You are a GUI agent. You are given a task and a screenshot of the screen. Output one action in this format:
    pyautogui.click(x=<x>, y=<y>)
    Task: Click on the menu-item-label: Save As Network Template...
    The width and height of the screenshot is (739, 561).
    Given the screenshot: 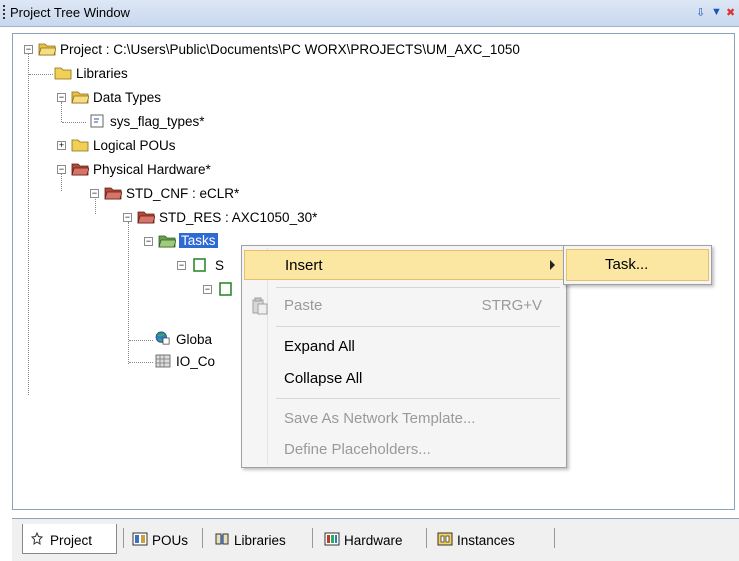 What is the action you would take?
    pyautogui.click(x=380, y=418)
    